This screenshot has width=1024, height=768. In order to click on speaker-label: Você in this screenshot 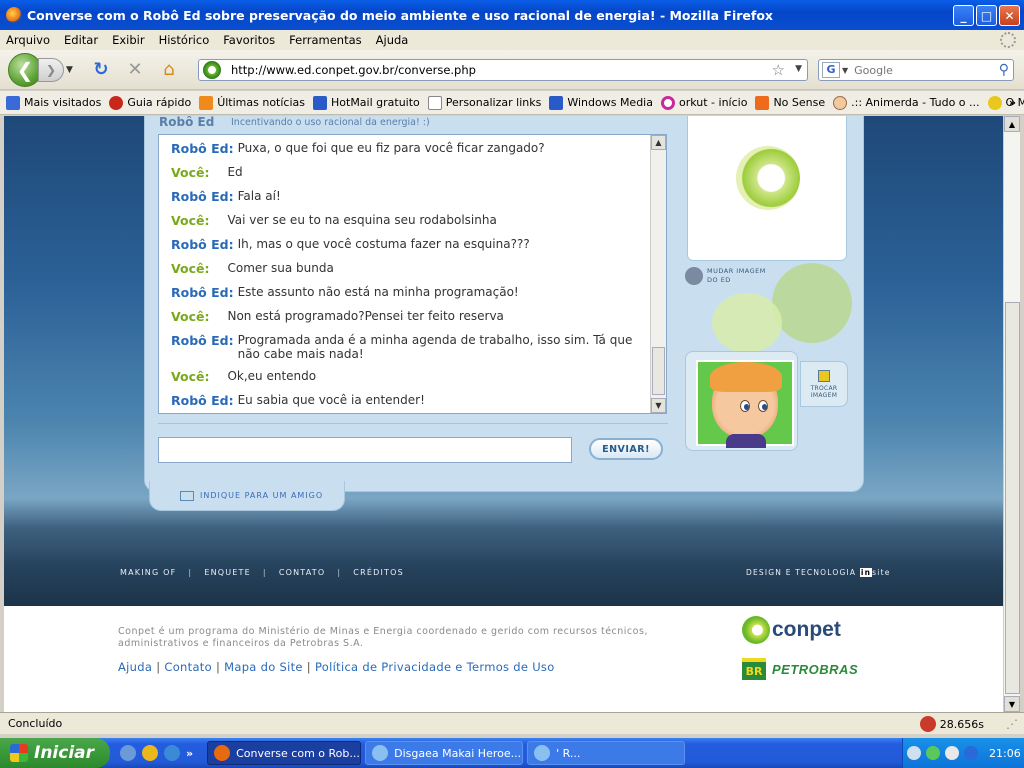, I will do `click(188, 268)`.